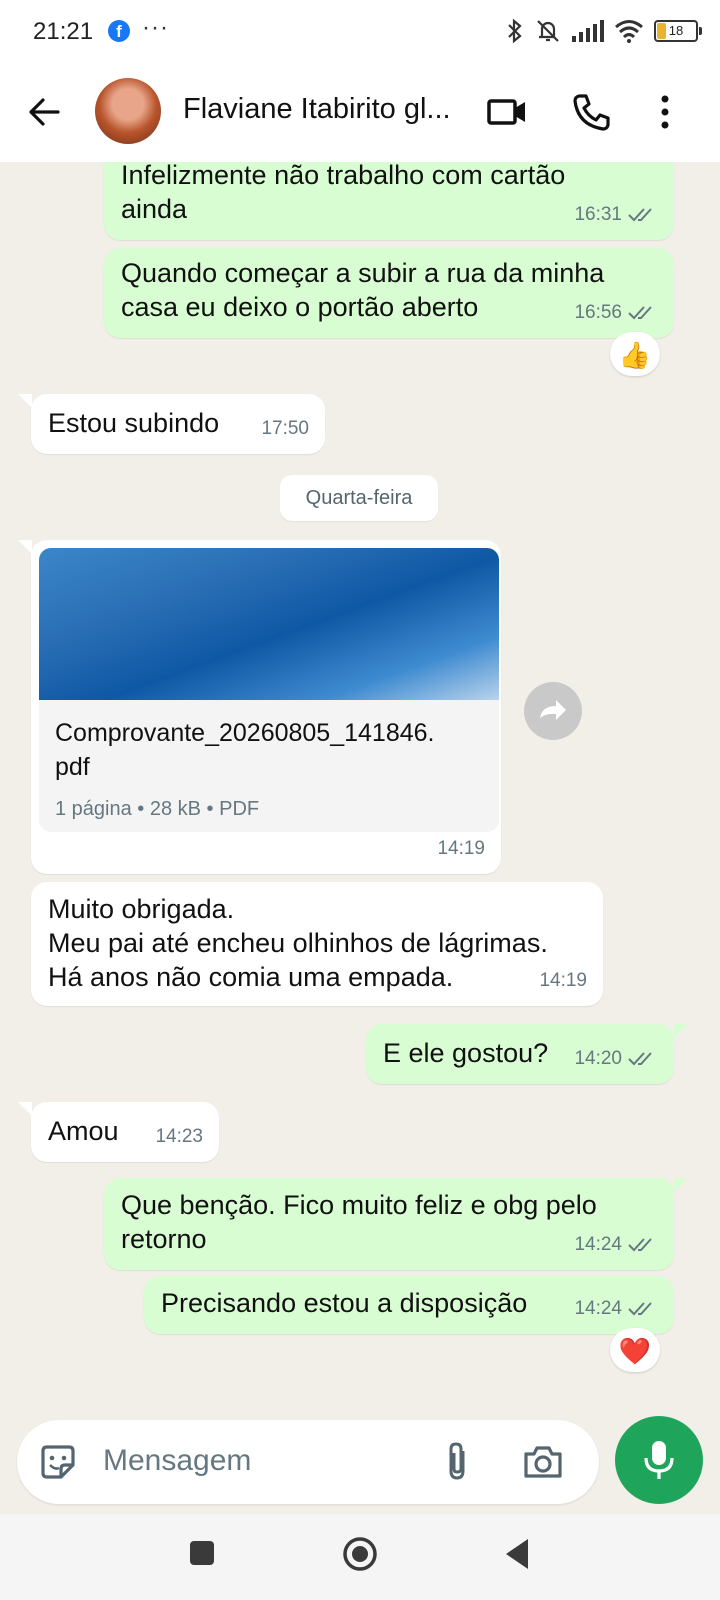 The image size is (720, 1600). I want to click on attach-icon, so click(458, 1462).